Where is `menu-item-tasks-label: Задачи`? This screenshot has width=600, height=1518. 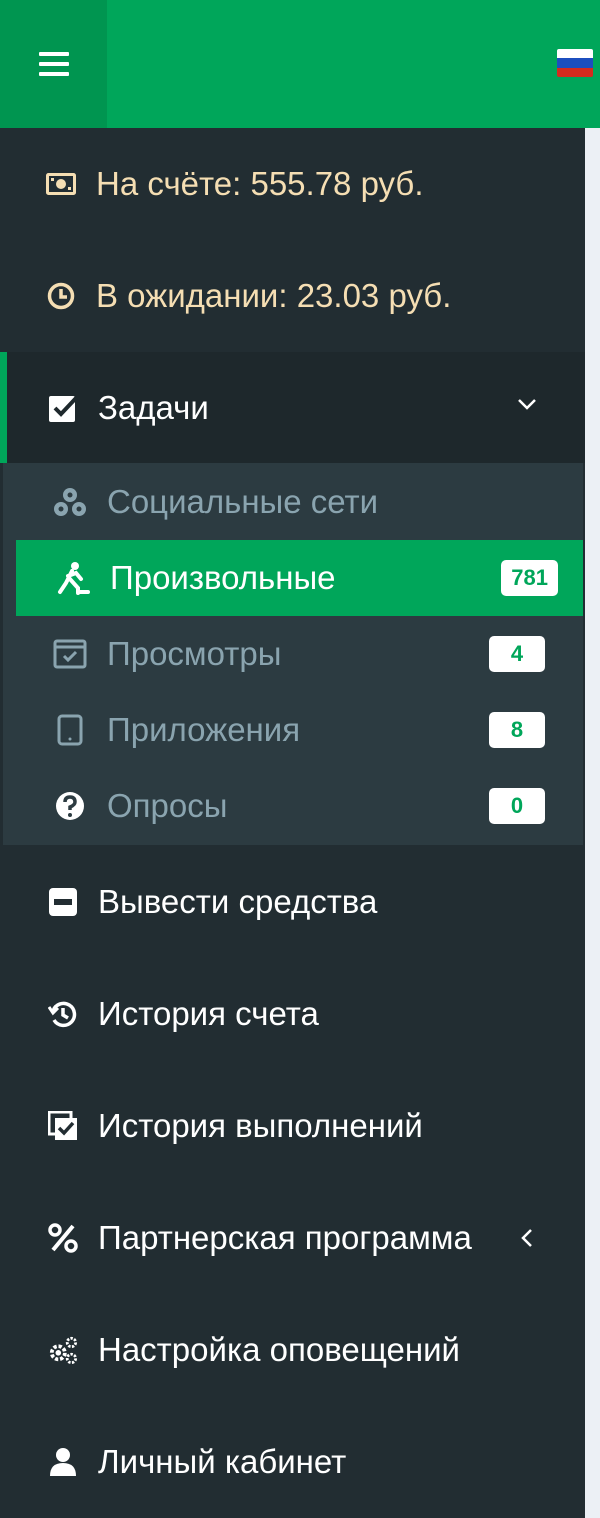
menu-item-tasks-label: Задачи is located at coordinates (153, 407).